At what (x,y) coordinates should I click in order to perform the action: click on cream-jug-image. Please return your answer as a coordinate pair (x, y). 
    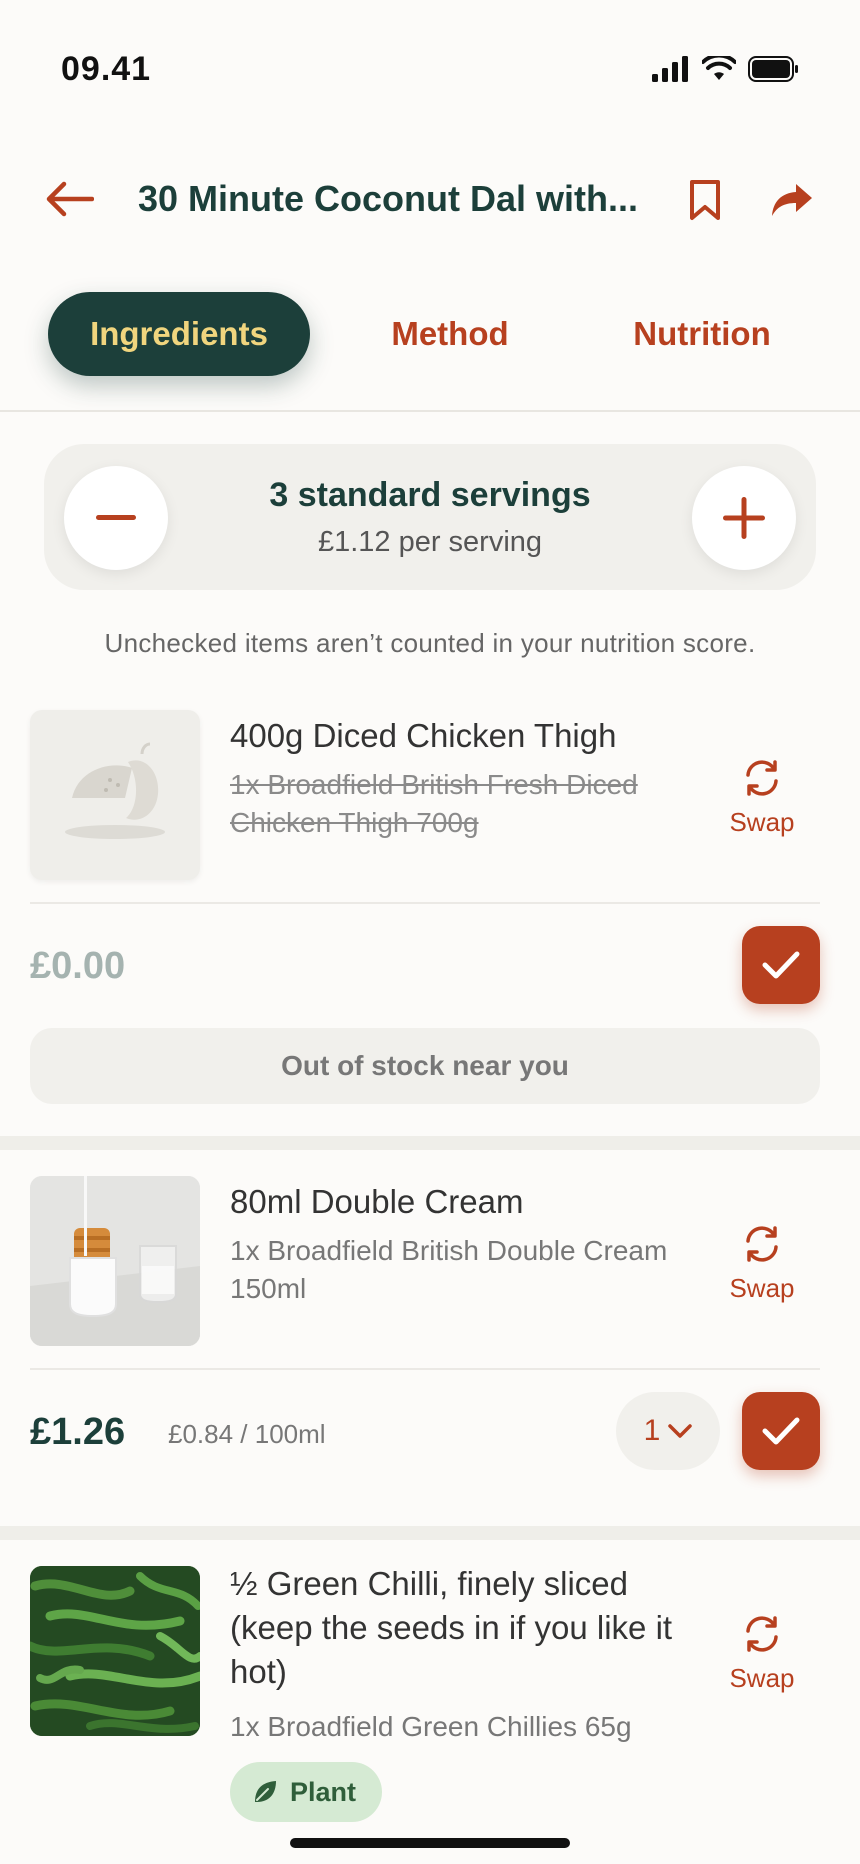
    Looking at the image, I should click on (115, 1261).